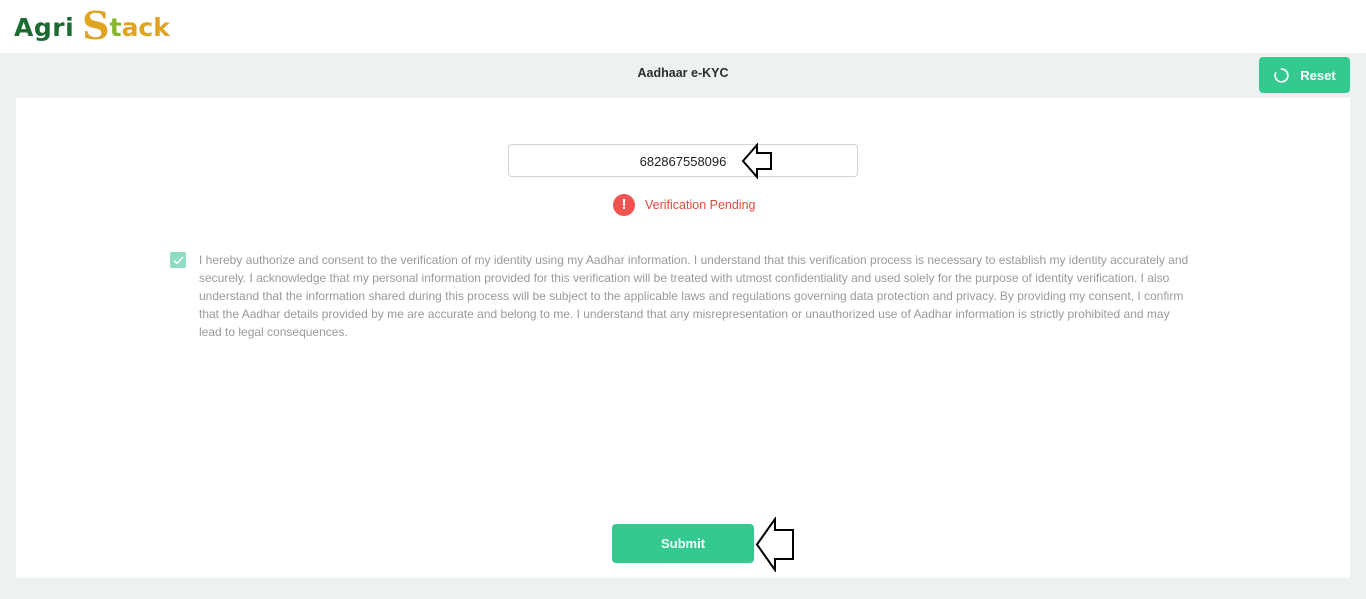 The width and height of the screenshot is (1366, 599). What do you see at coordinates (145, 27) in the screenshot?
I see `logo-ack-letters: ack` at bounding box center [145, 27].